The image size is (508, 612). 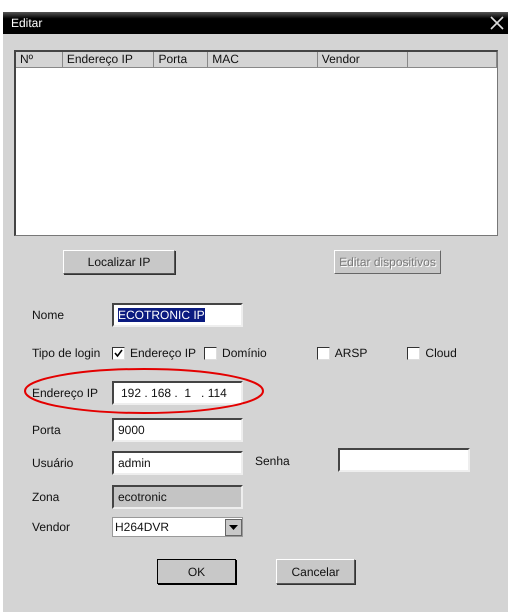 I want to click on window-title: Editar, so click(x=26, y=23).